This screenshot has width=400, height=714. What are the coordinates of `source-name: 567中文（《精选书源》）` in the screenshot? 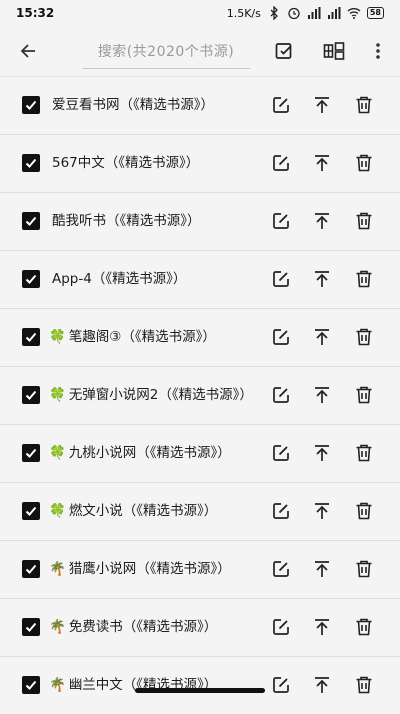 It's located at (124, 163).